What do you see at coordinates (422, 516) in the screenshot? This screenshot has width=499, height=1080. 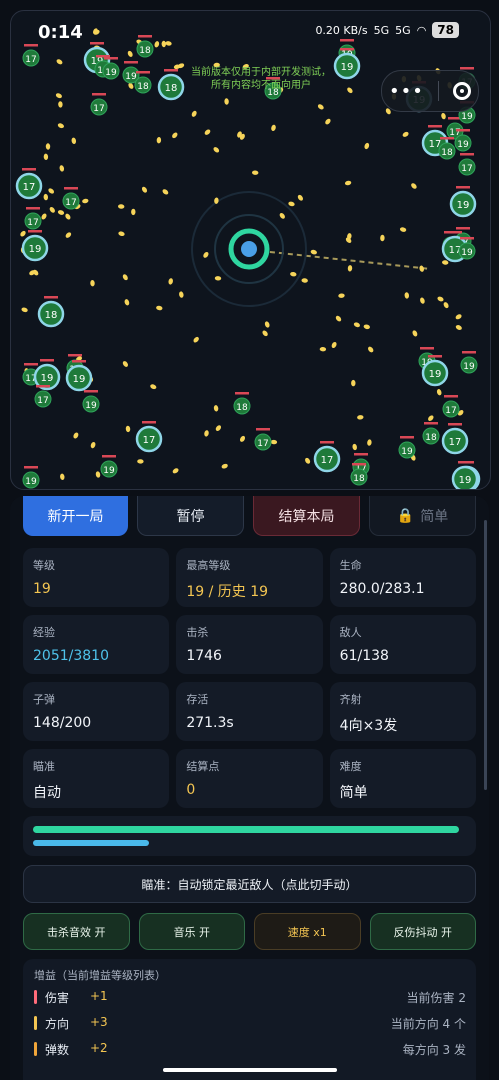 I see `difficulty-button: 🔒 简单` at bounding box center [422, 516].